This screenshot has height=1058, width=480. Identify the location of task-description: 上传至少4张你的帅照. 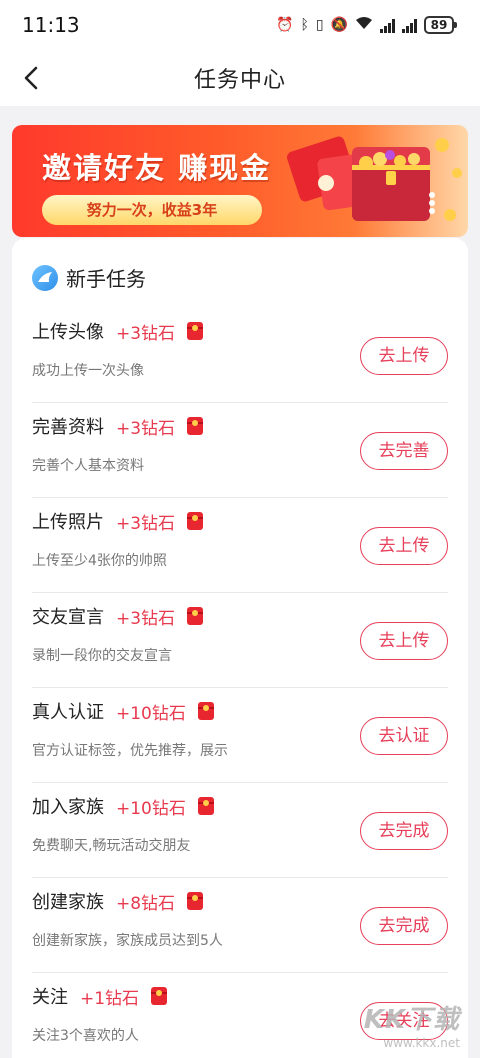
(99, 561).